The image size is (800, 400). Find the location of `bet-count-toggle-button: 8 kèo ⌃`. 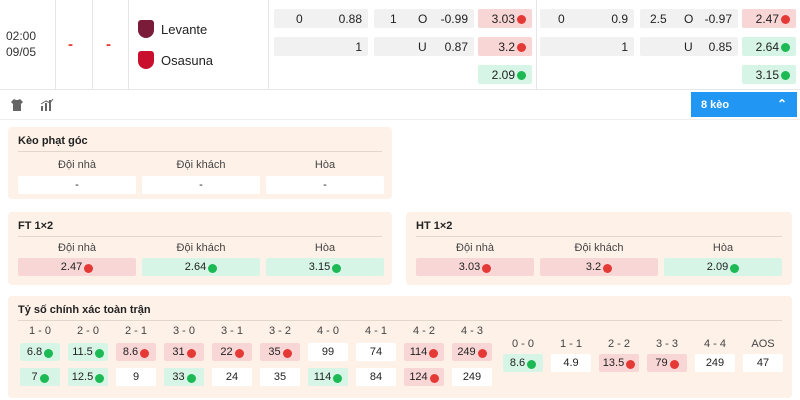

bet-count-toggle-button: 8 kèo ⌃ is located at coordinates (744, 104).